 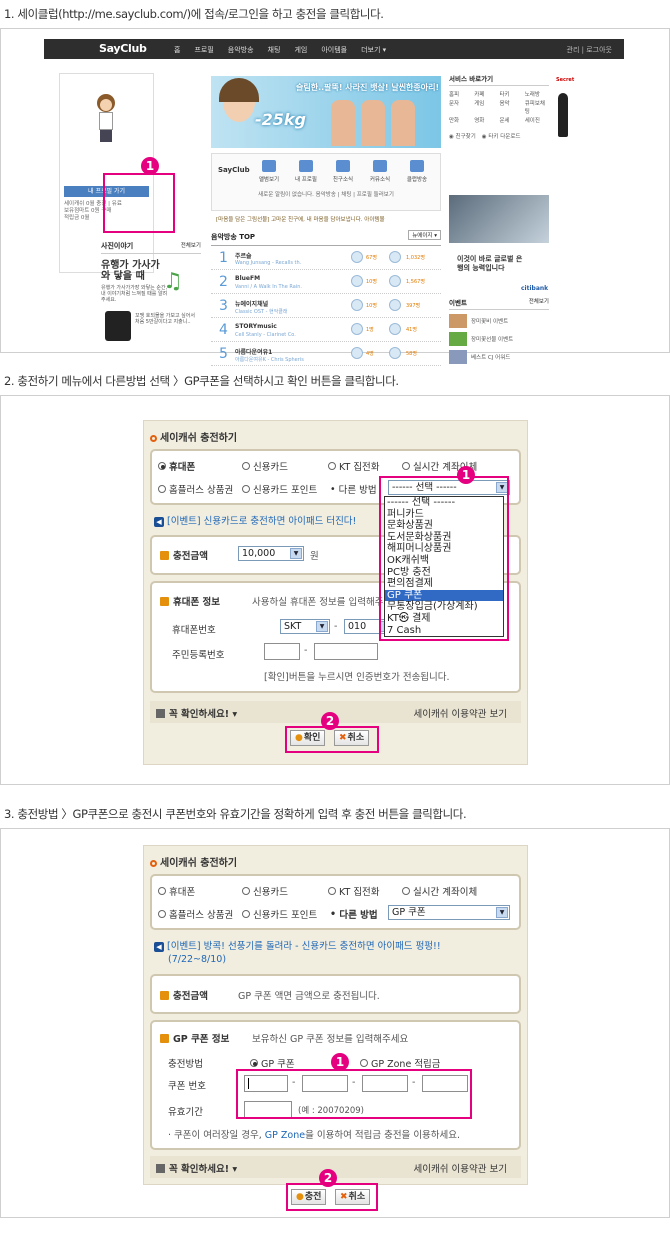 I want to click on secret-ad: Secret, so click(x=565, y=108).